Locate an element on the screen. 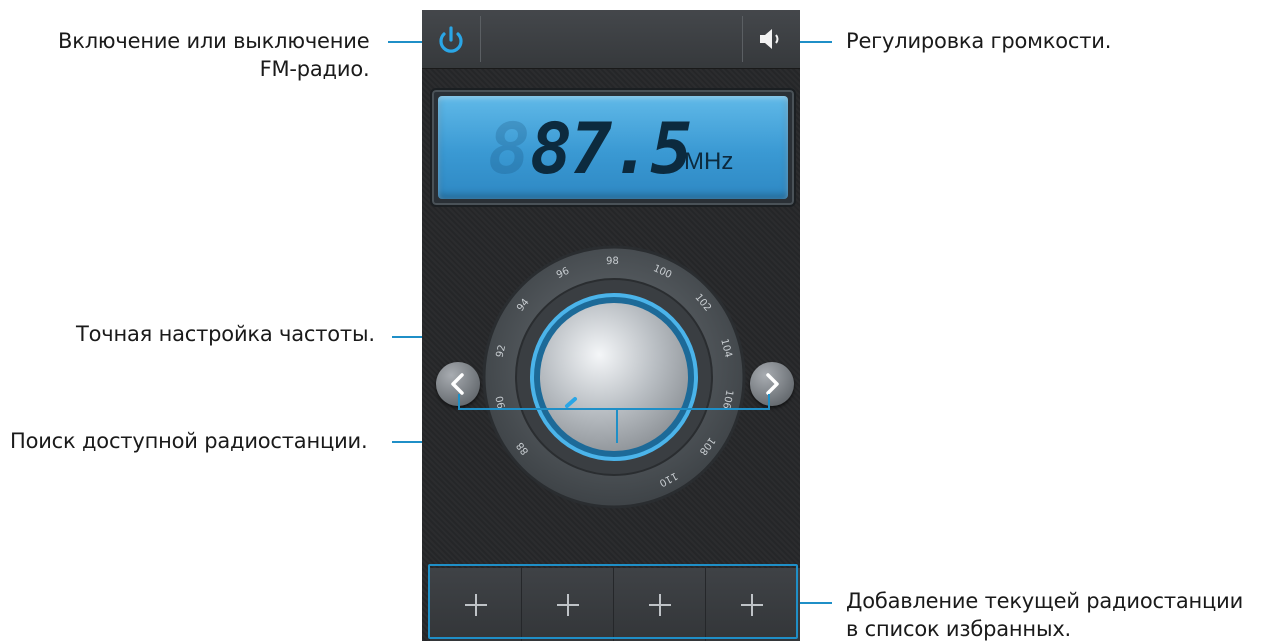  power-leader is located at coordinates (406, 42).